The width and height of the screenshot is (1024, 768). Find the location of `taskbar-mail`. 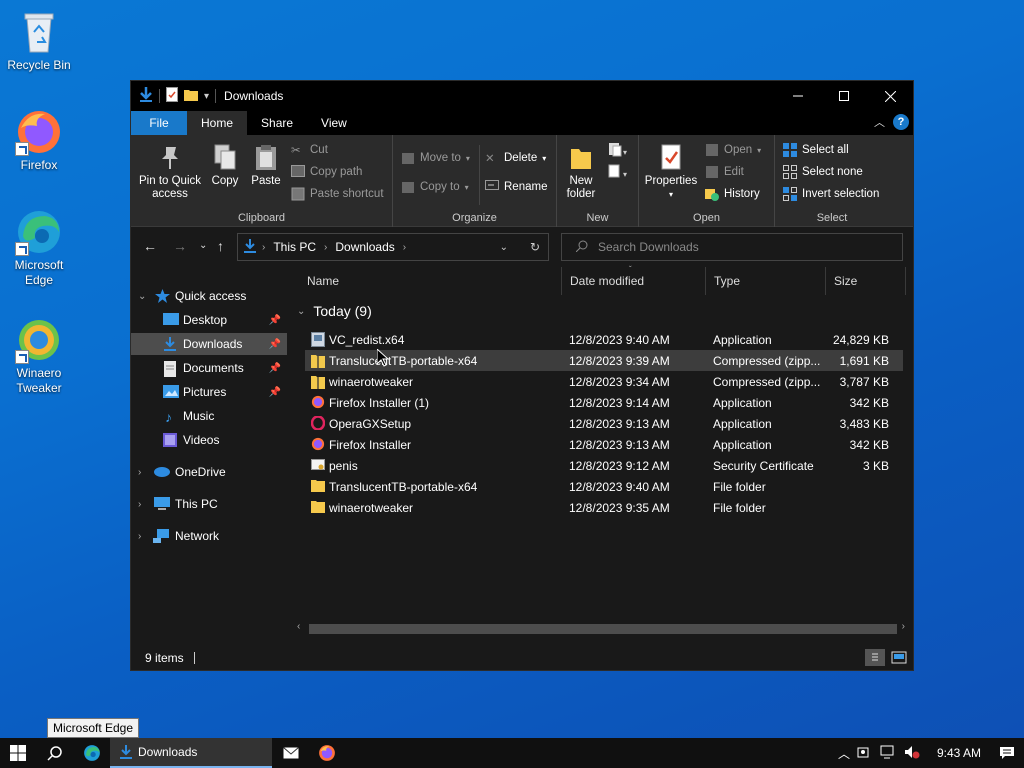

taskbar-mail is located at coordinates (291, 753).